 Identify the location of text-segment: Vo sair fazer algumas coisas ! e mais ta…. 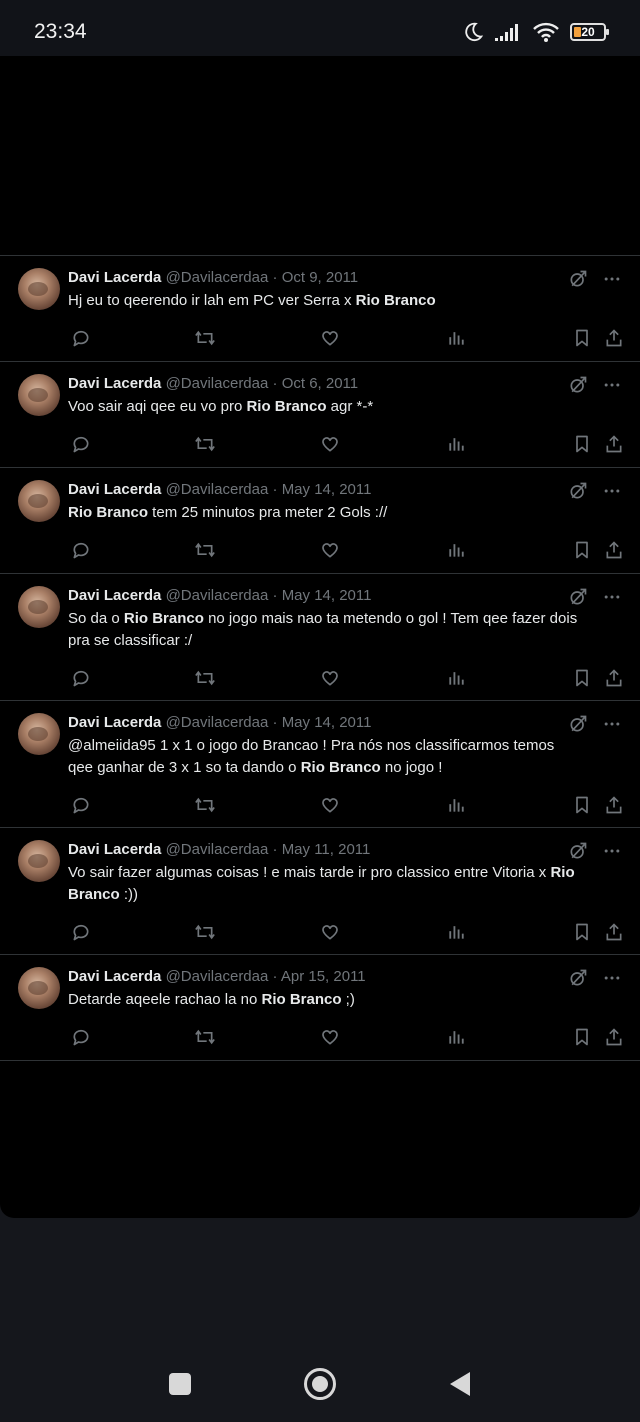
(309, 872).